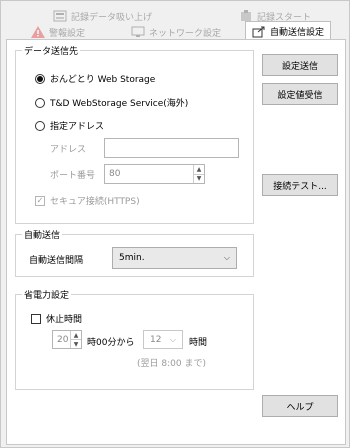 The height and width of the screenshot is (448, 350). I want to click on port-number-value: 80, so click(115, 174).